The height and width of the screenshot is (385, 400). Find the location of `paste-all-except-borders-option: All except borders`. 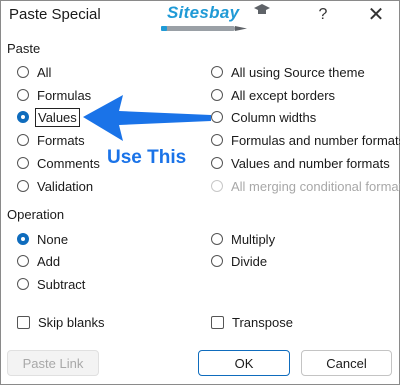

paste-all-except-borders-option: All except borders is located at coordinates (273, 95).